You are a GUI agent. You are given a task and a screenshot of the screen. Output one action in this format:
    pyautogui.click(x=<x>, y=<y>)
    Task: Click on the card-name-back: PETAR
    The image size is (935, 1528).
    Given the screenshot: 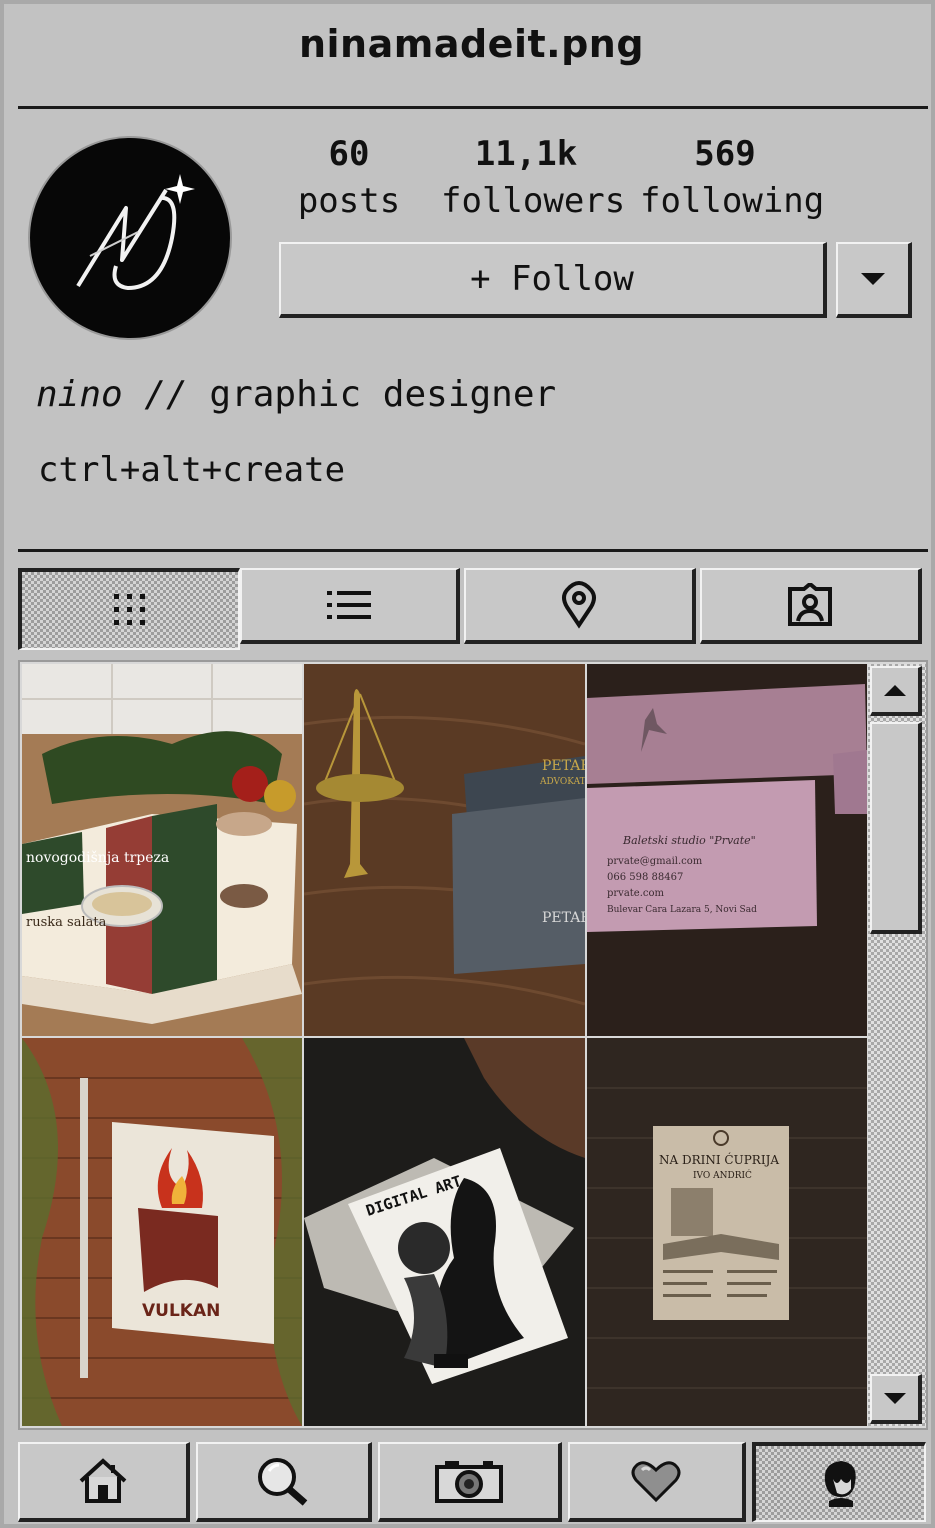 What is the action you would take?
    pyautogui.click(x=563, y=918)
    